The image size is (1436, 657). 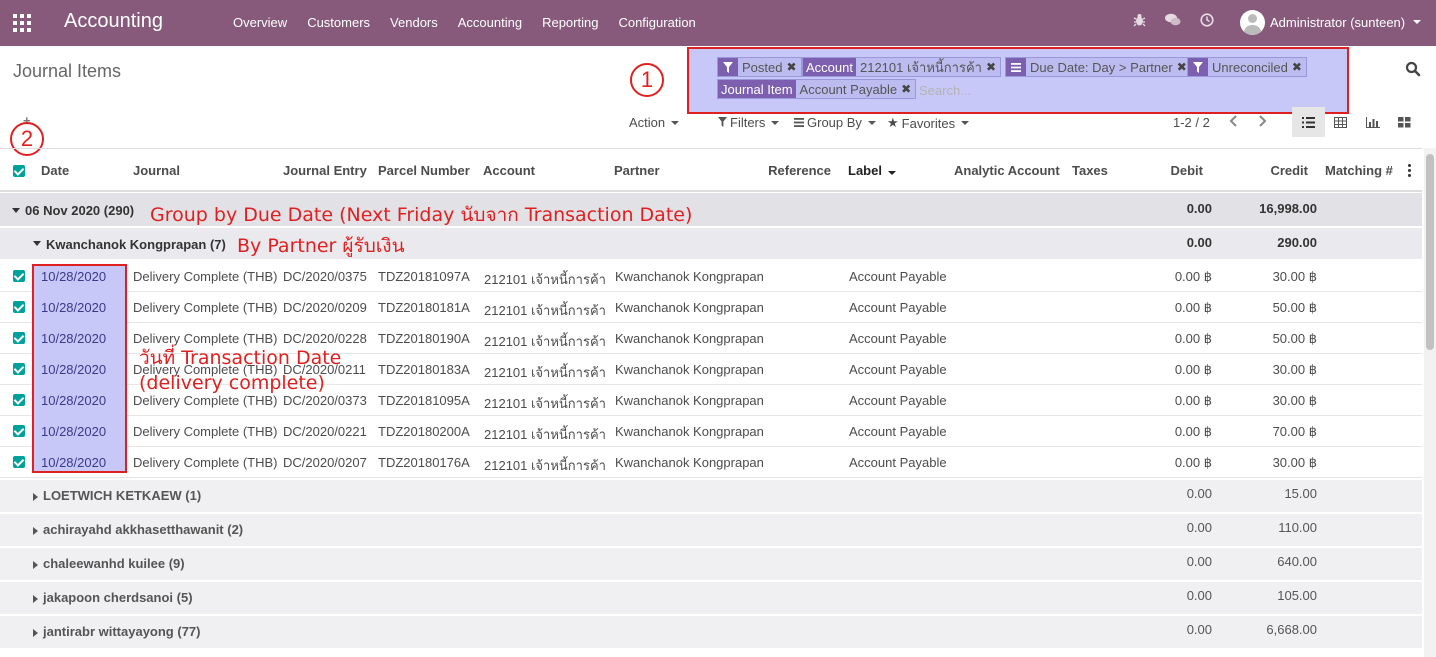 What do you see at coordinates (570, 22) in the screenshot?
I see `menu-item-reporting: Reporting` at bounding box center [570, 22].